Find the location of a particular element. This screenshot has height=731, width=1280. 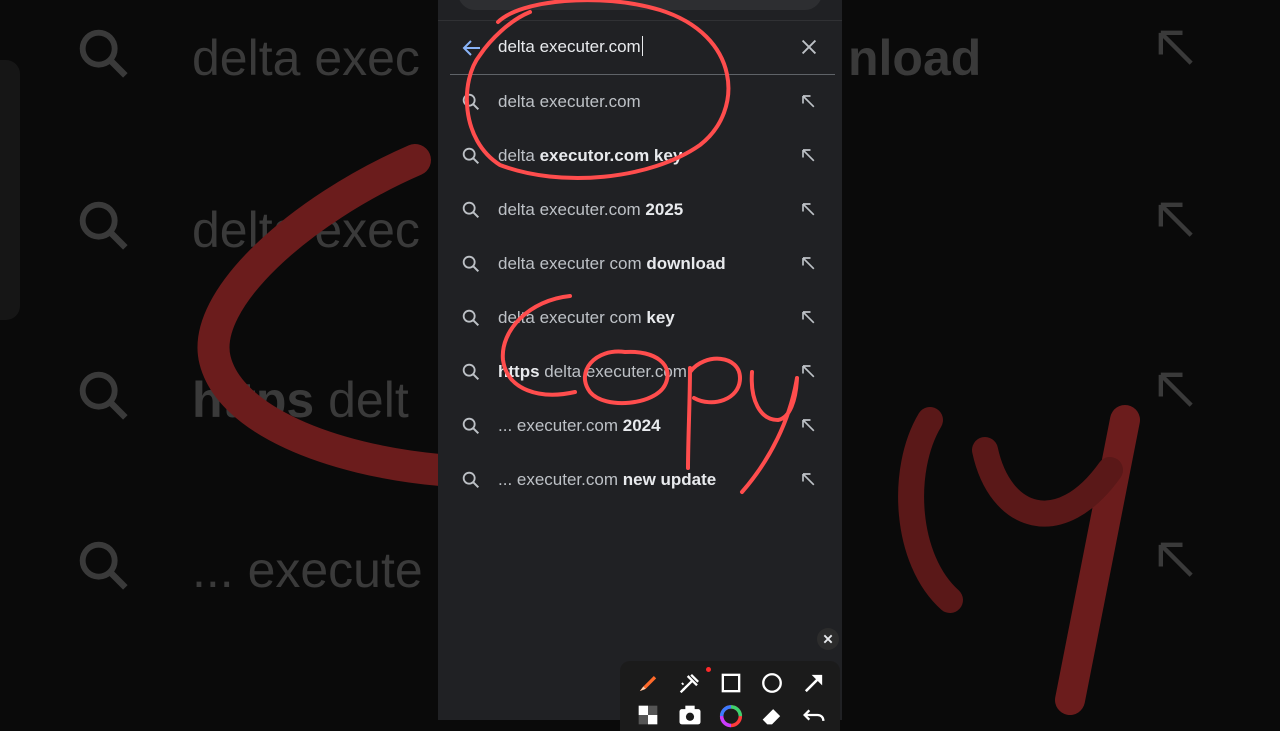

suggestion-item: delta executor.com key is located at coordinates (640, 156).